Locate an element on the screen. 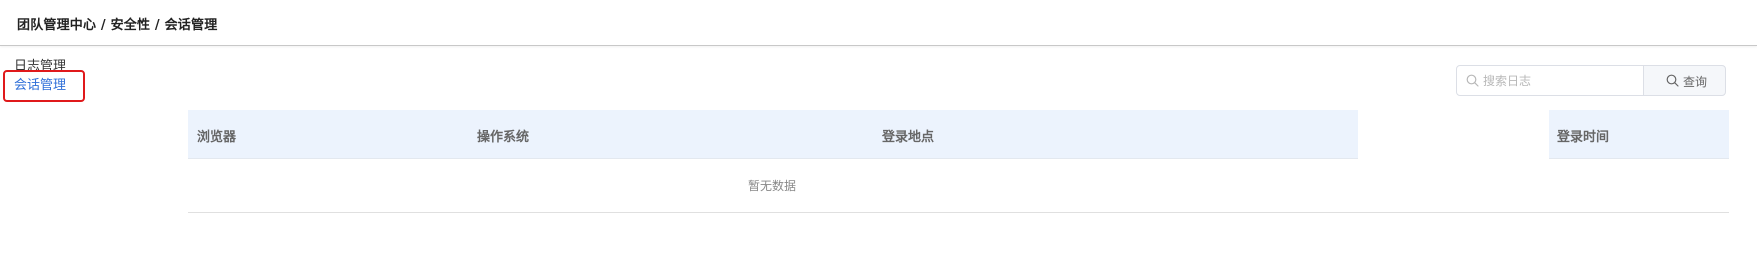  column-header-login-location: 登录地点 is located at coordinates (908, 137).